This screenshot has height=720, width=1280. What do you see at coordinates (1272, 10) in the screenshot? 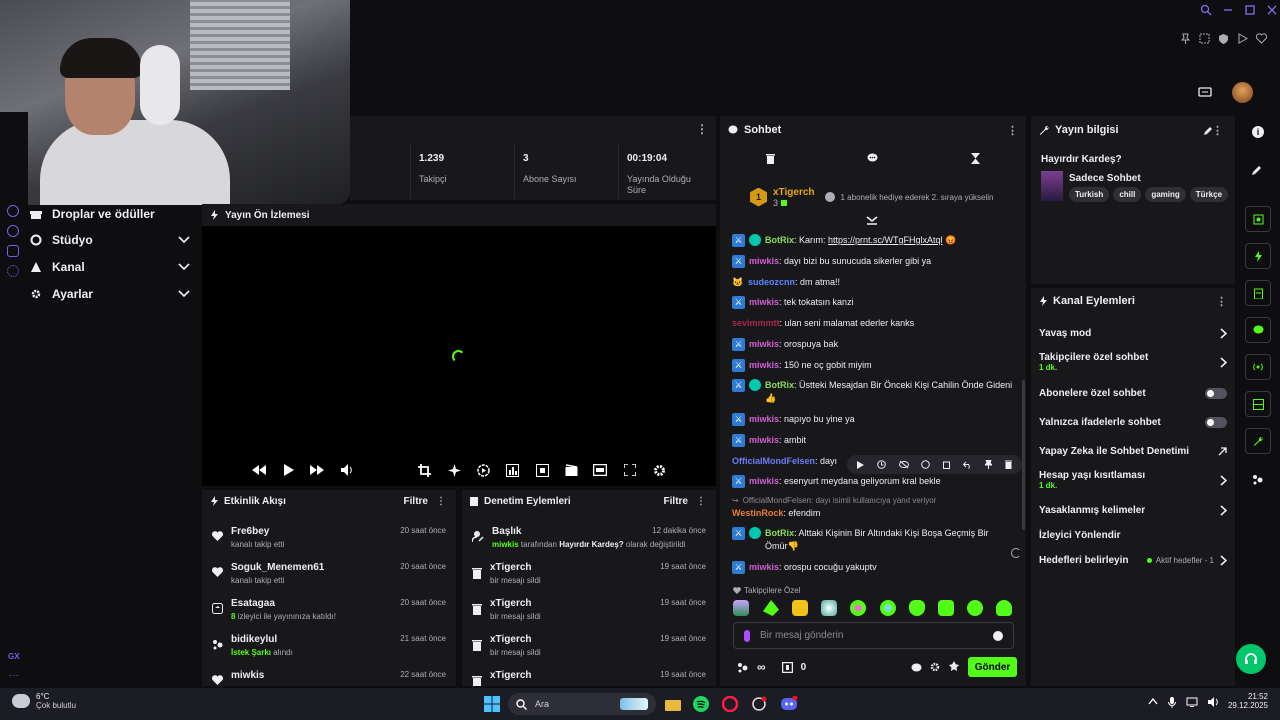
I see `close-icon` at bounding box center [1272, 10].